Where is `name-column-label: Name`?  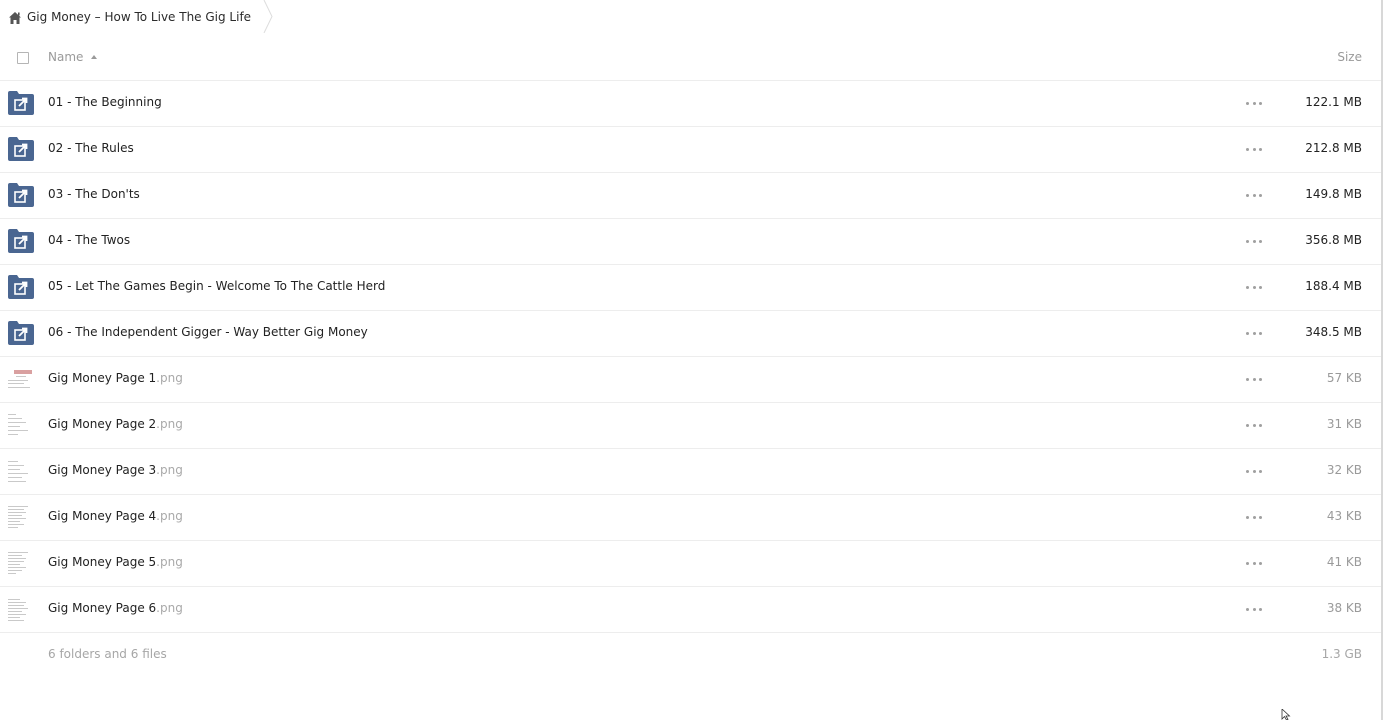 name-column-label: Name is located at coordinates (66, 57).